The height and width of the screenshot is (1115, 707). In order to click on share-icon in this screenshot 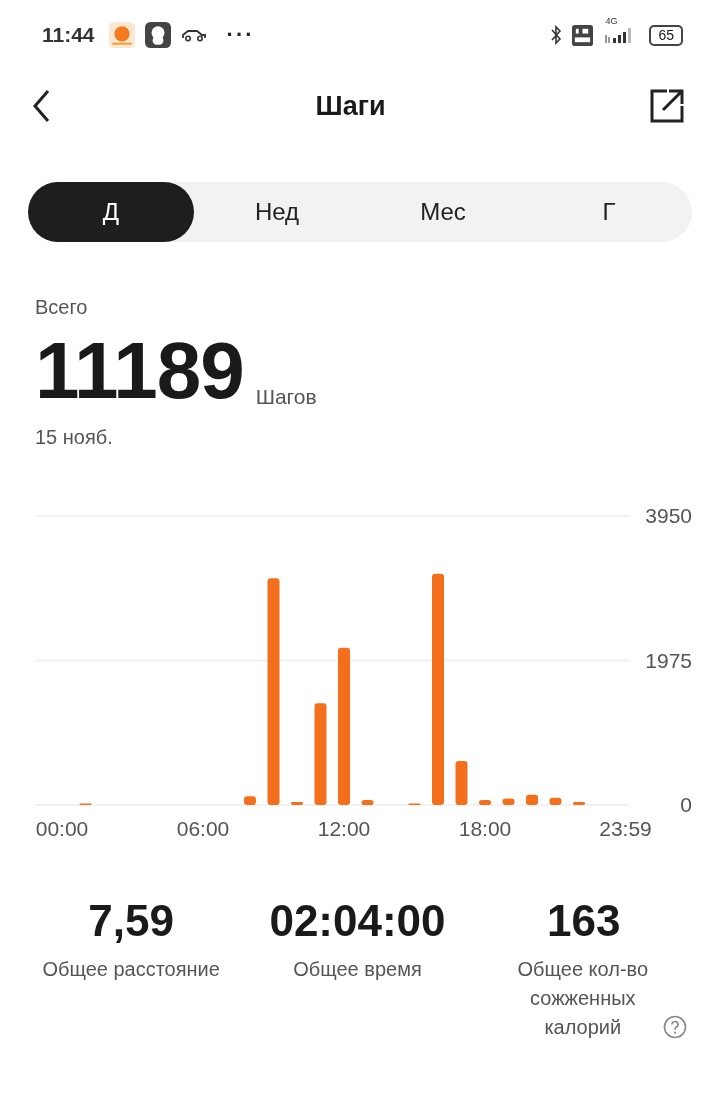, I will do `click(667, 106)`.